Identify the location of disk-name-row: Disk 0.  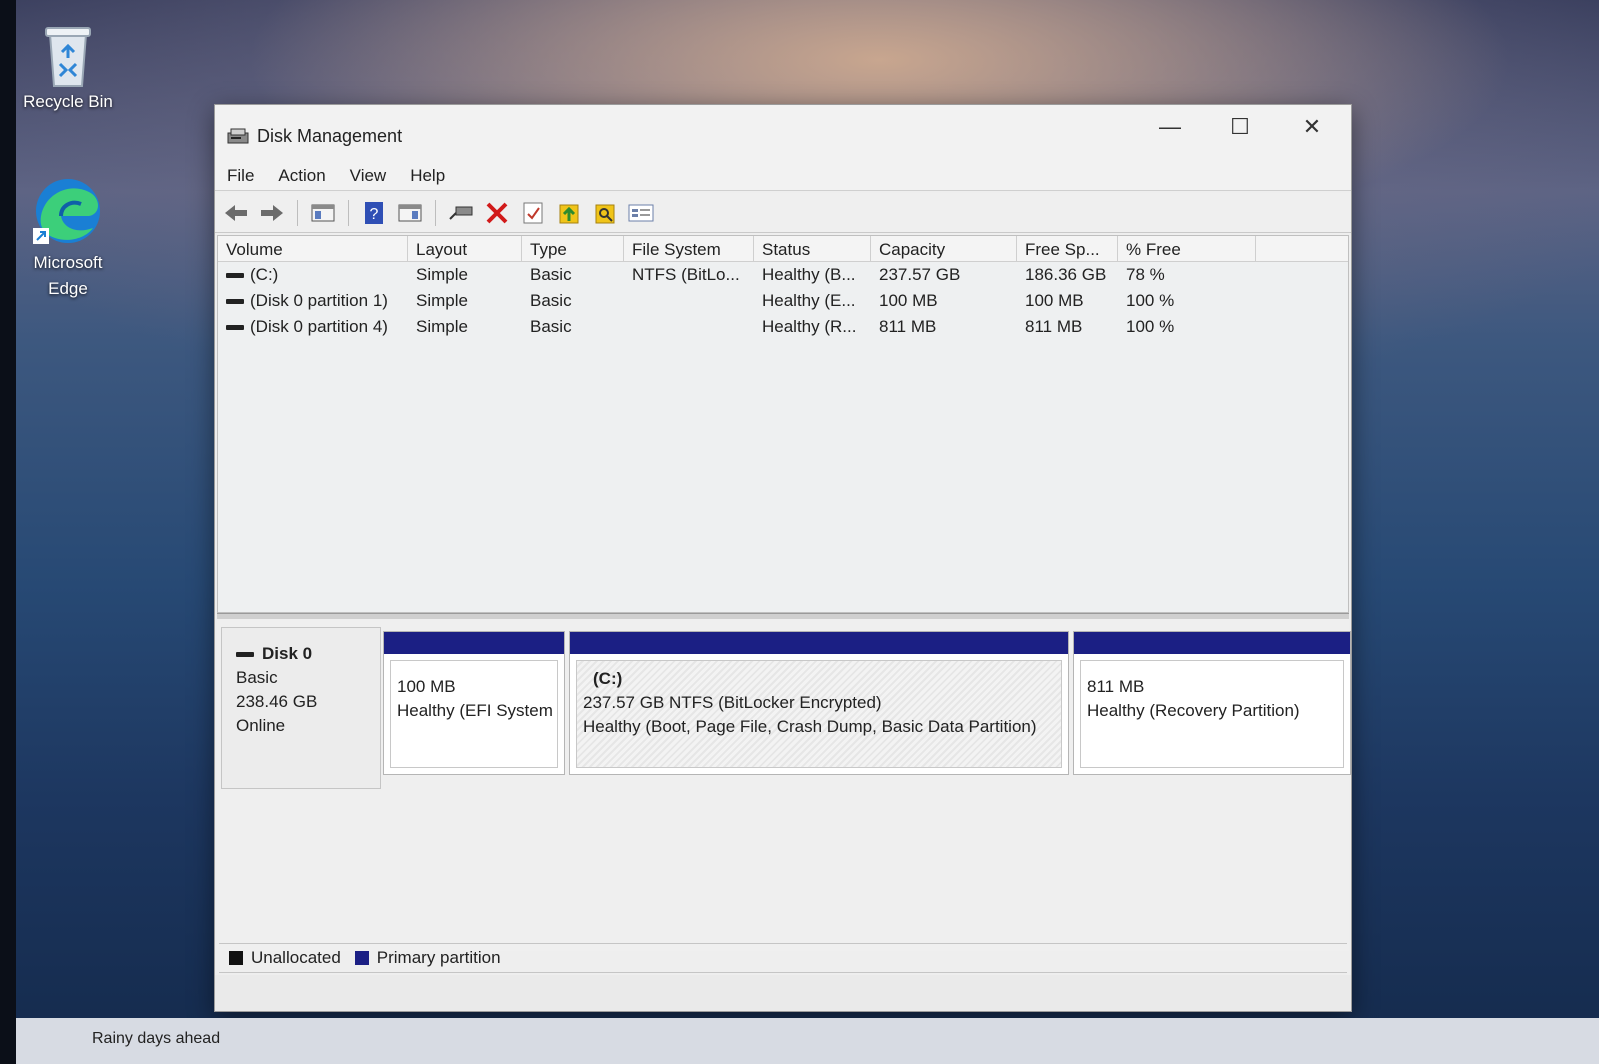
(308, 654).